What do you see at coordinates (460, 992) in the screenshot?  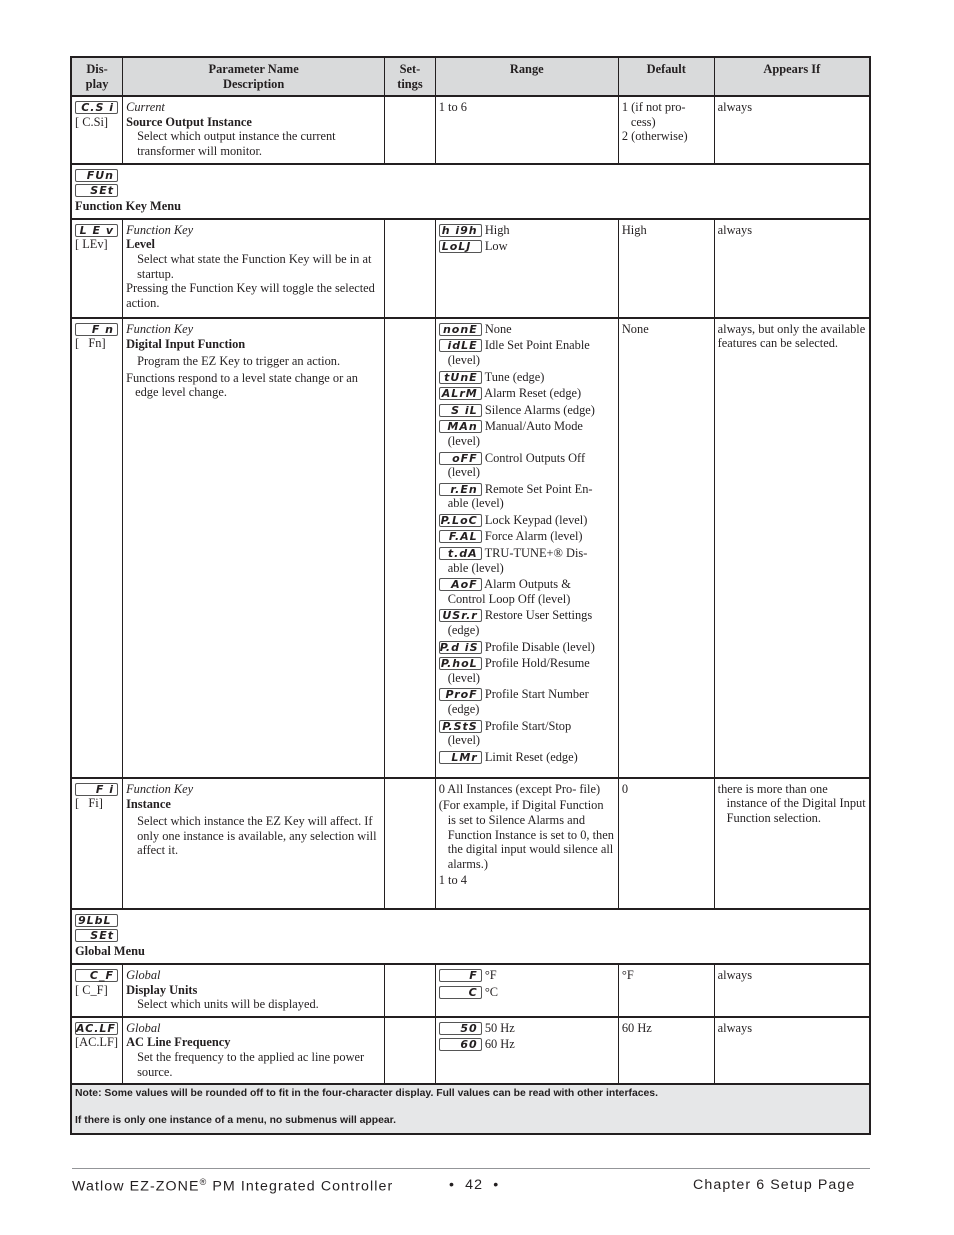 I see `lcd-option-icon: C` at bounding box center [460, 992].